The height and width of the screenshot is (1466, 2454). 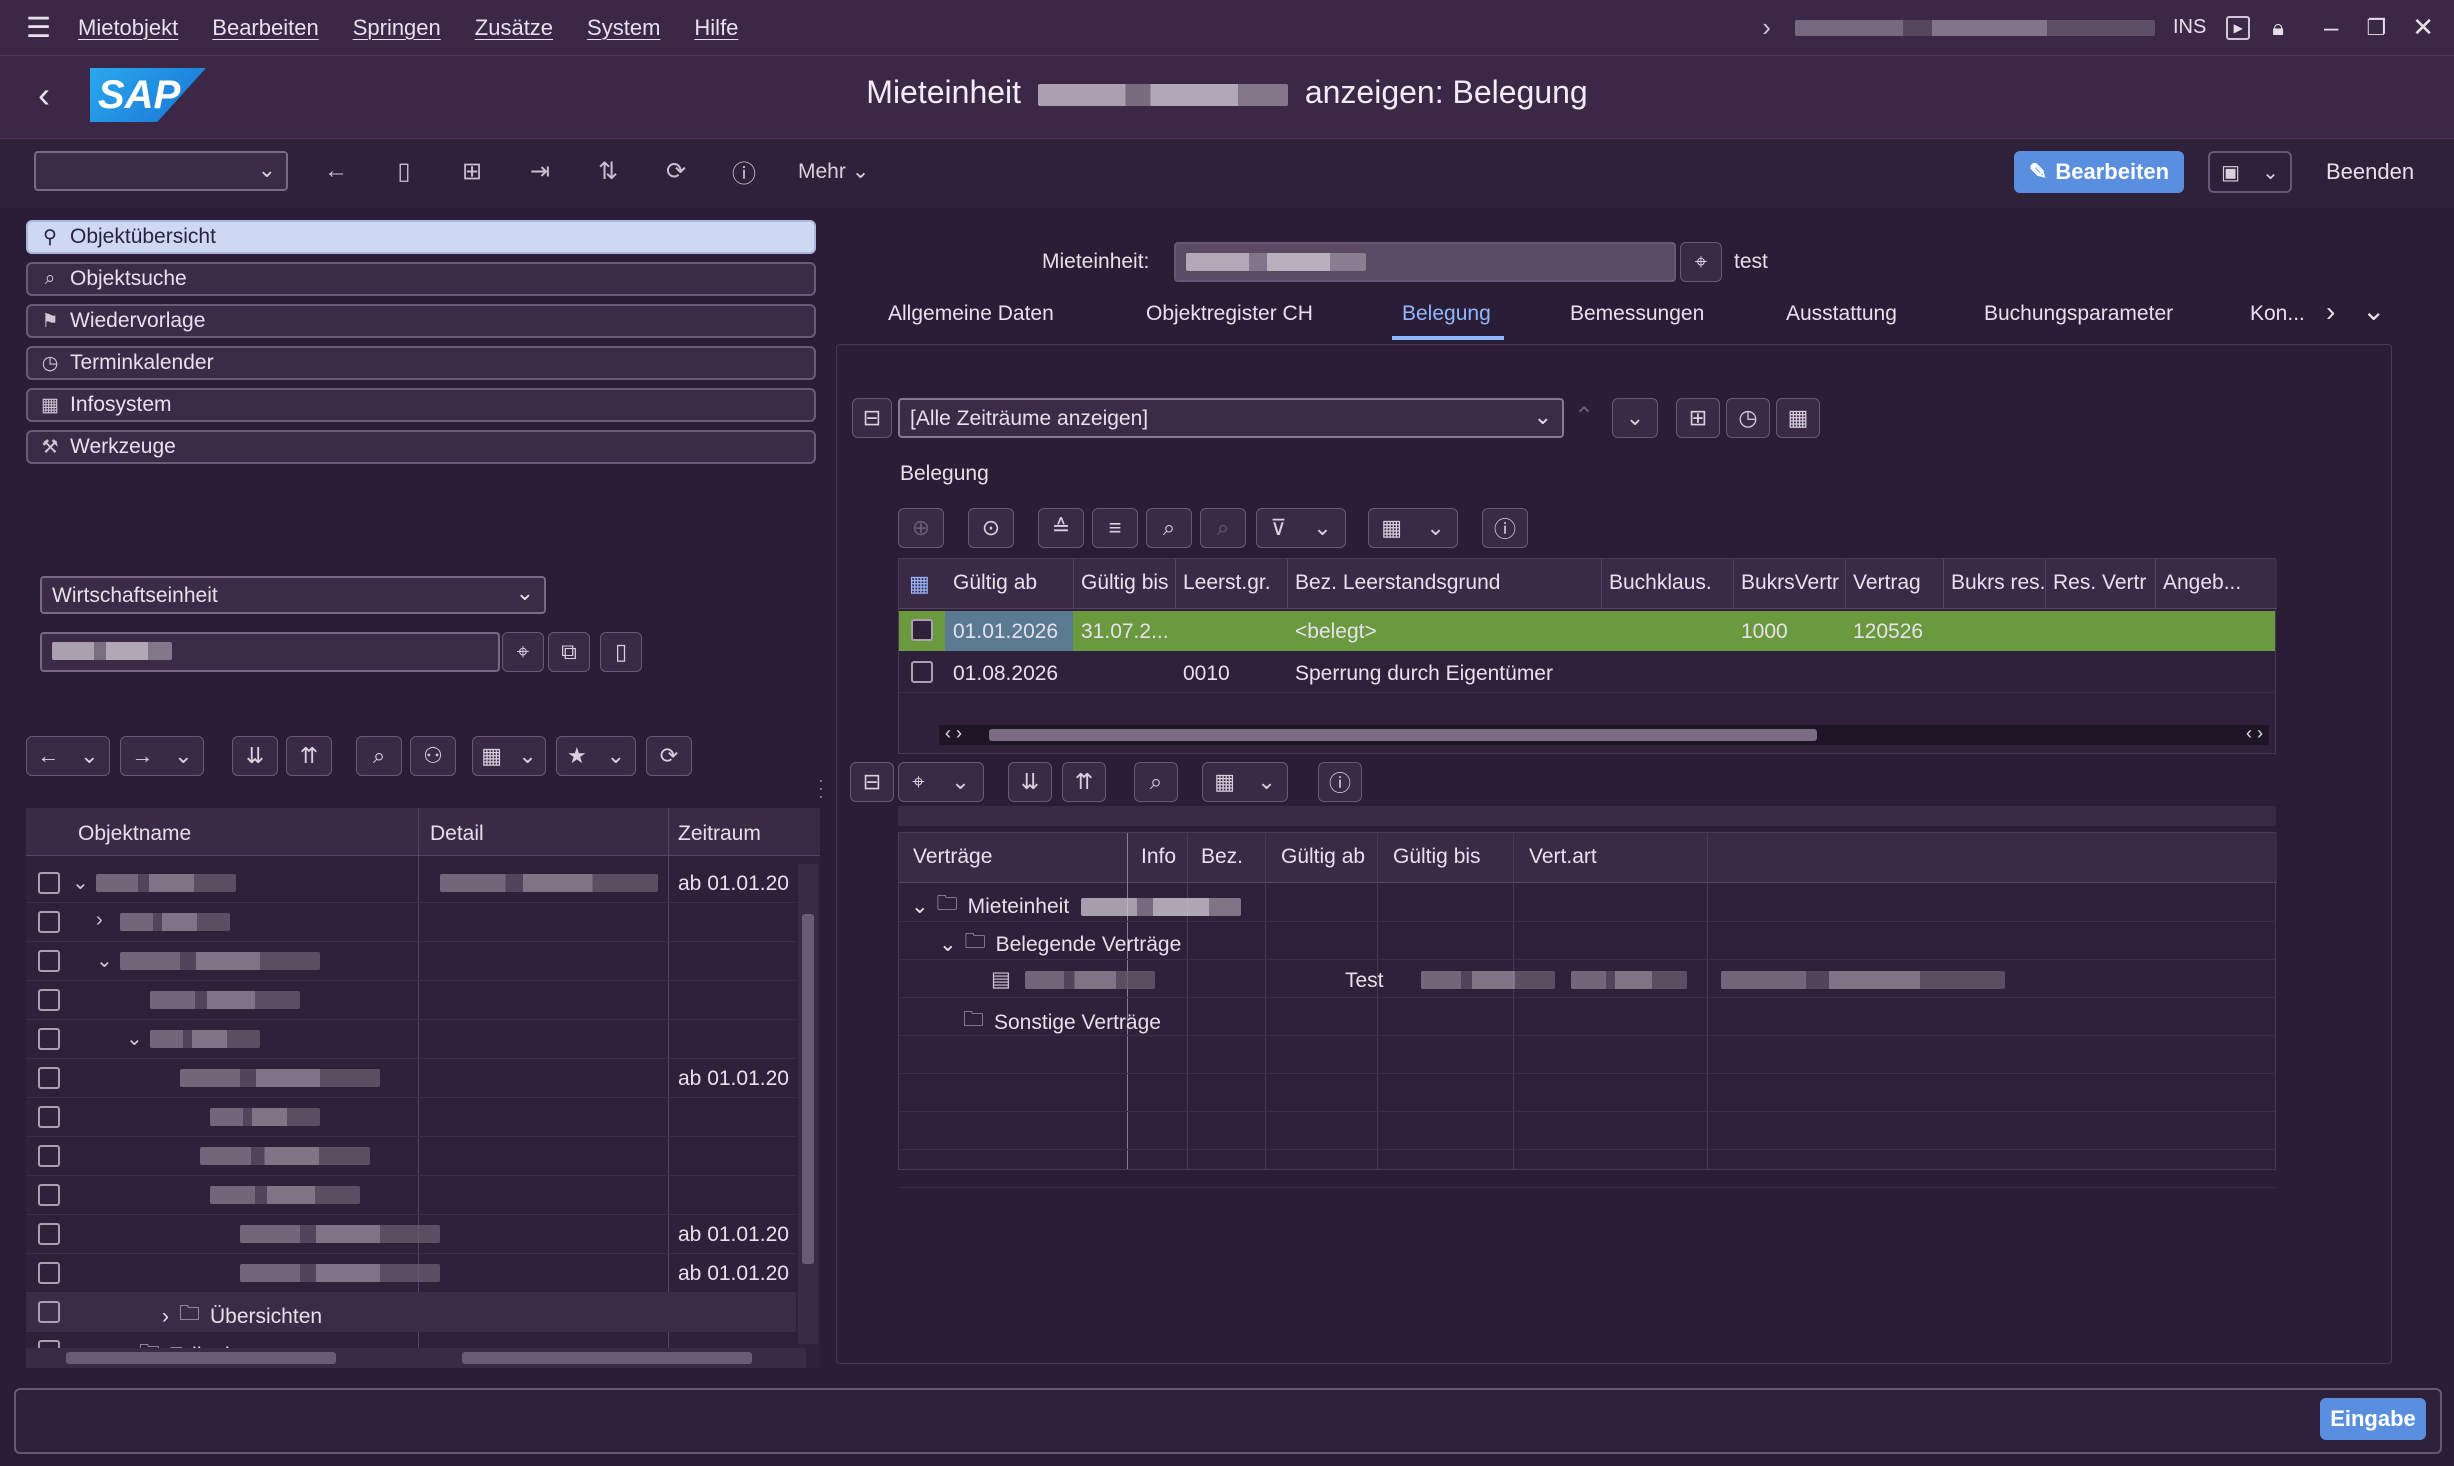 What do you see at coordinates (161, 171) in the screenshot?
I see `command-field: ⌄` at bounding box center [161, 171].